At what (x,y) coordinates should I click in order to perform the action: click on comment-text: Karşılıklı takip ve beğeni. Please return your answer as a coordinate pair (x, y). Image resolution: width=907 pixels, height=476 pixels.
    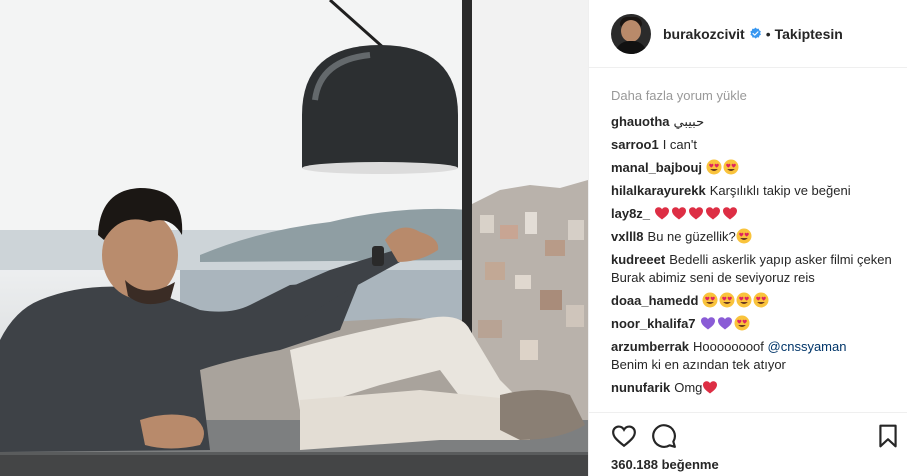
    Looking at the image, I should click on (780, 190).